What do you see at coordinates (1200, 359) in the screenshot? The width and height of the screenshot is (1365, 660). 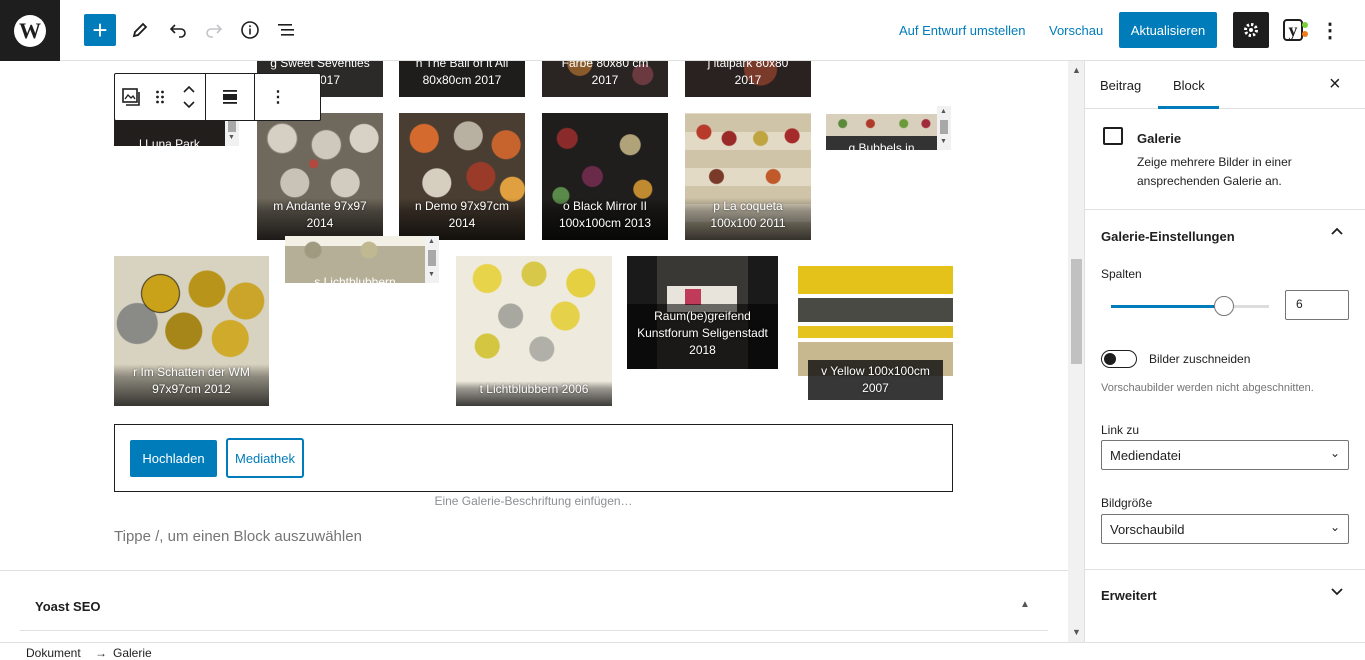 I see `crop-images-label: Bilder zuschneiden` at bounding box center [1200, 359].